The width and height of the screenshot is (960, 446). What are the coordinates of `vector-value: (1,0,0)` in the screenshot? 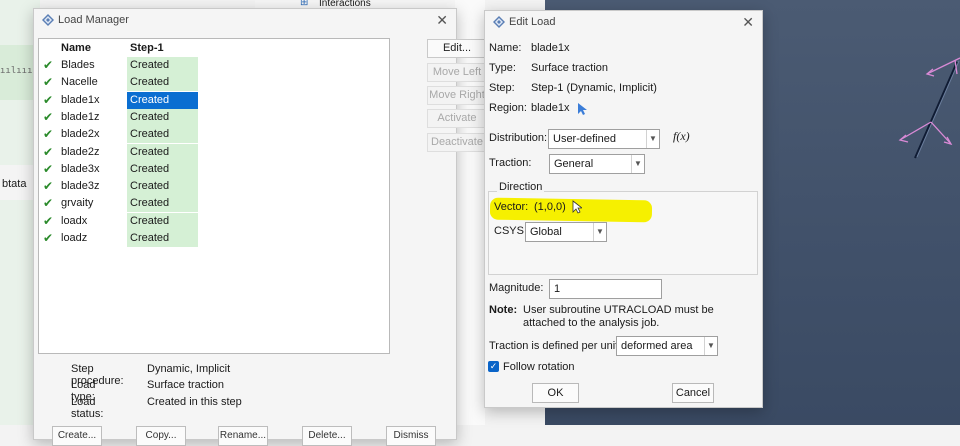 It's located at (550, 207).